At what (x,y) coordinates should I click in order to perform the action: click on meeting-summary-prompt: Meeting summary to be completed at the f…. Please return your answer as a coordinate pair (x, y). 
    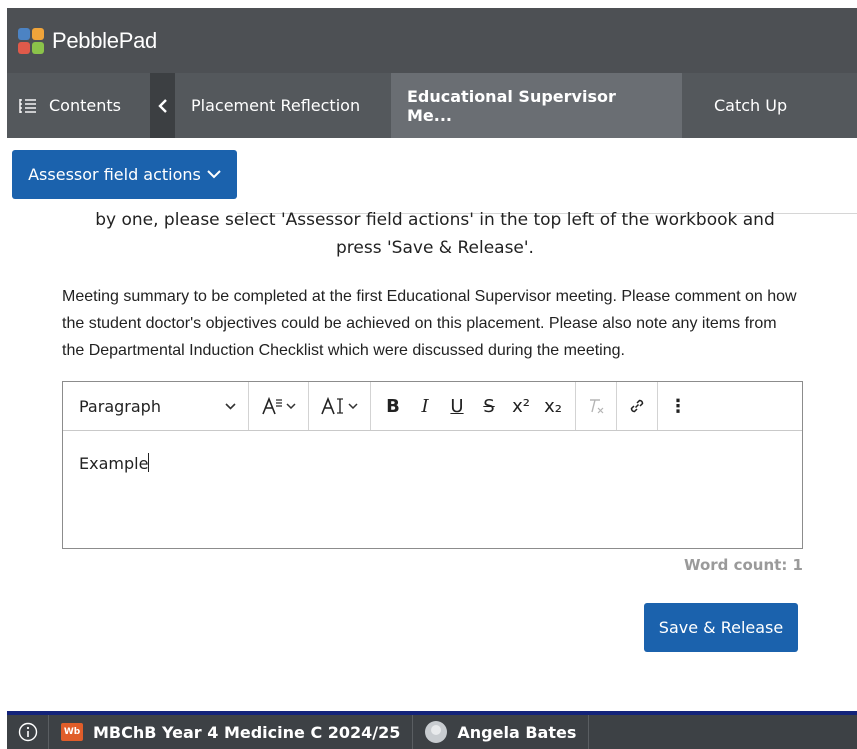
    Looking at the image, I should click on (429, 323).